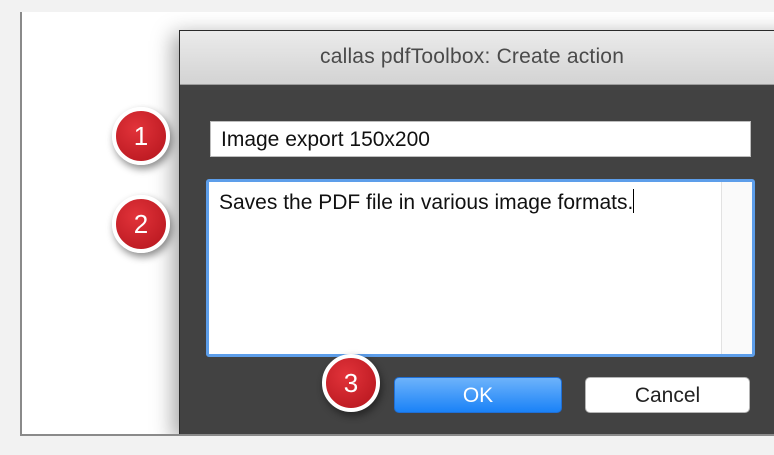  I want to click on dialog-titlebar: callas pdfToolbox: Create action, so click(477, 58).